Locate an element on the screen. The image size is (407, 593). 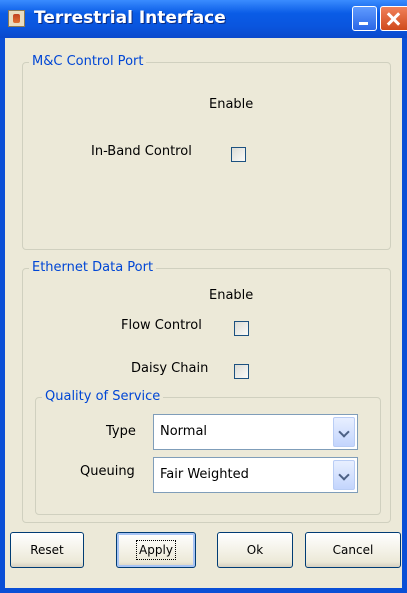
flow-control-label: Flow Control is located at coordinates (161, 325).